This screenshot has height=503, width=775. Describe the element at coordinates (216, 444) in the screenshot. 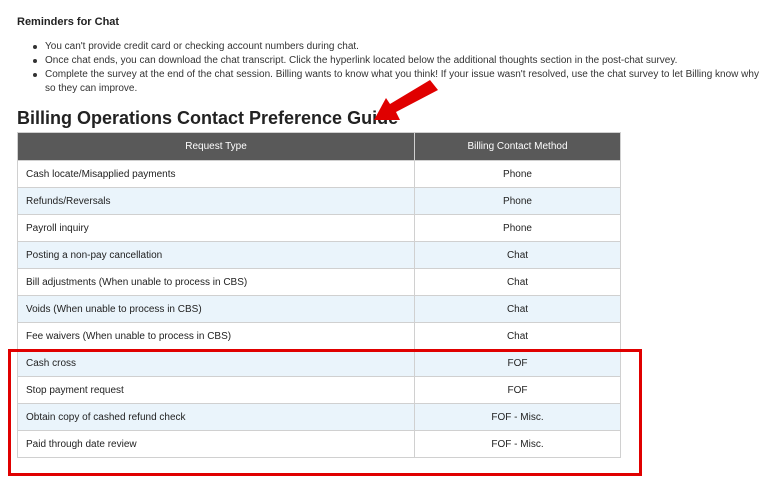

I see `request-type-cell: Paid through date review` at that location.